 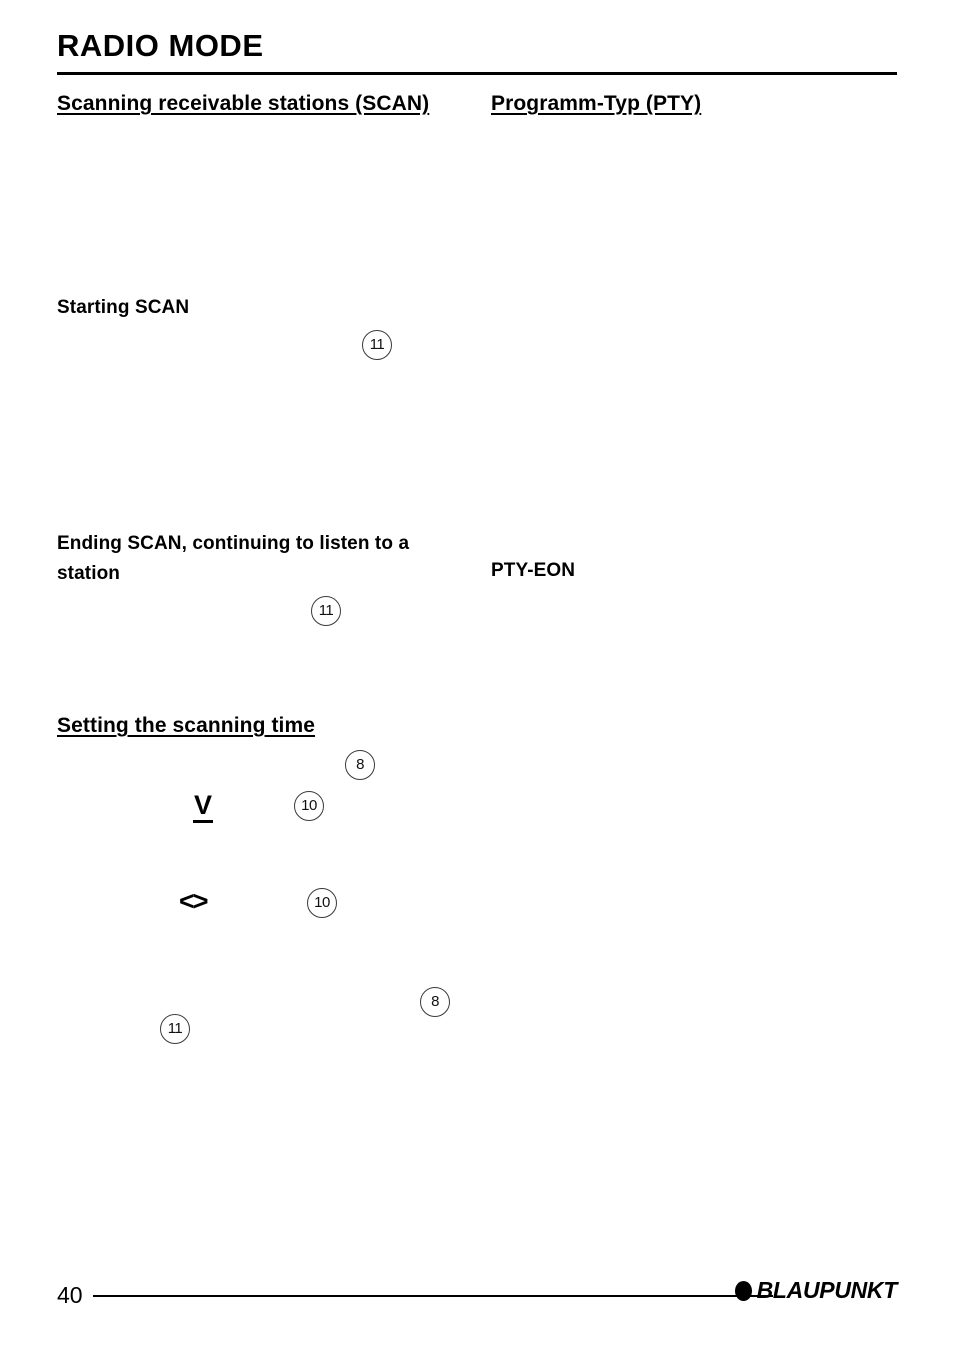 I want to click on brand-dot-icon, so click(x=743, y=1290).